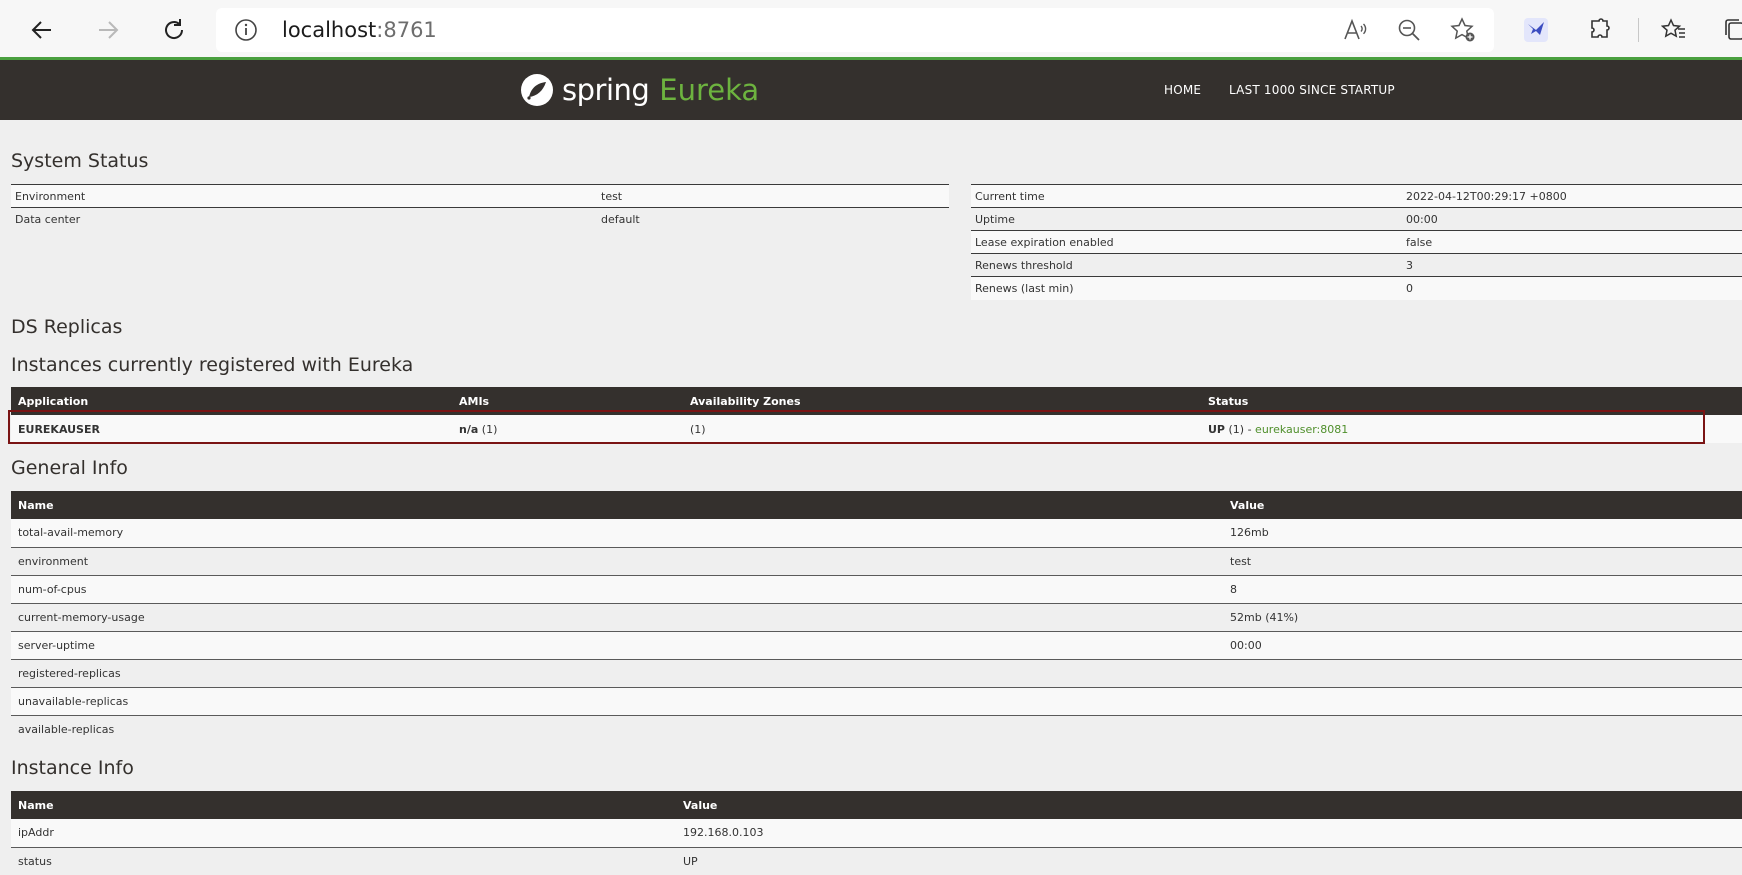 The height and width of the screenshot is (875, 1742). Describe the element at coordinates (1536, 30) in the screenshot. I see `extension-bird-icon` at that location.